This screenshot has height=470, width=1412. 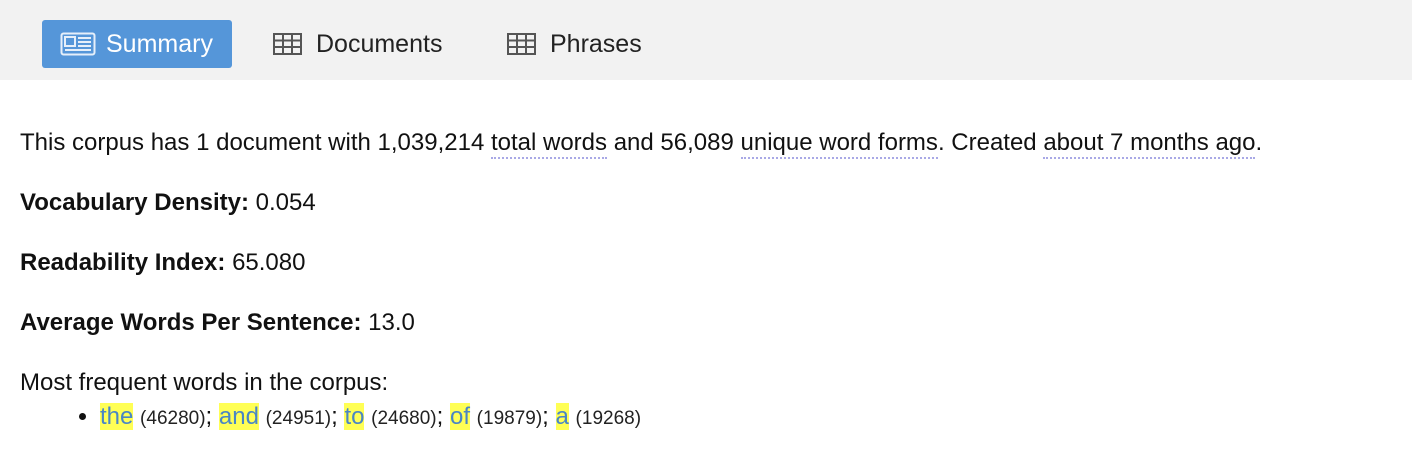 What do you see at coordinates (134, 202) in the screenshot?
I see `vocabulary-density-label: Vocabulary Density:` at bounding box center [134, 202].